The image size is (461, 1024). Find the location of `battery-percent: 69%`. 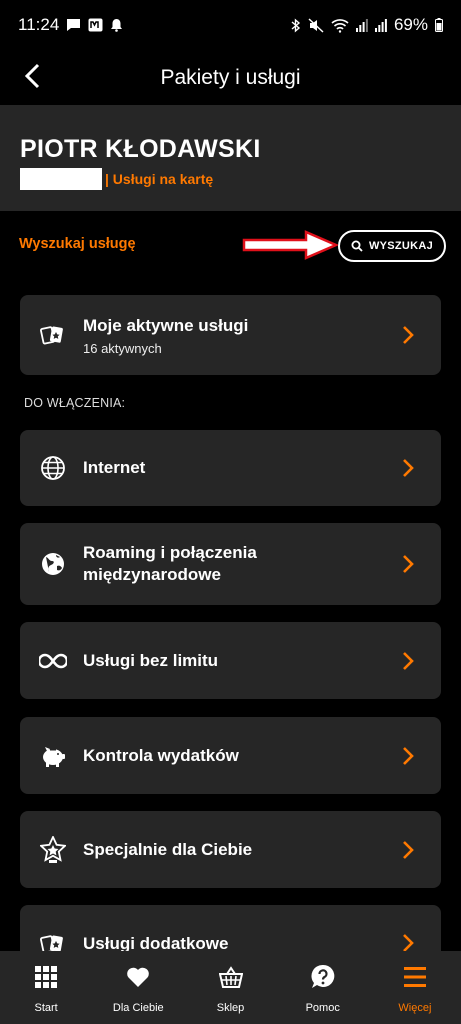

battery-percent: 69% is located at coordinates (410, 24).